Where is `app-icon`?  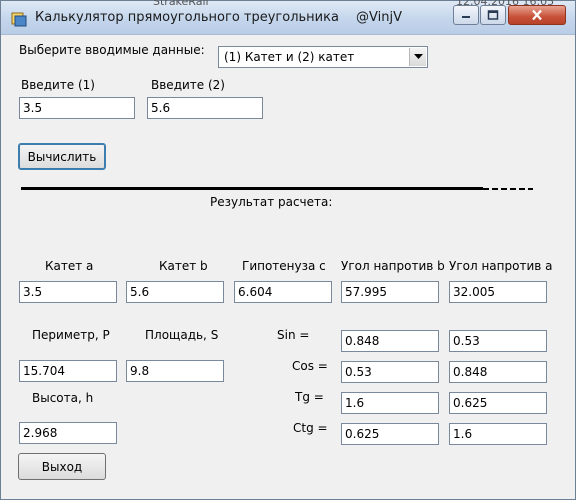
app-icon is located at coordinates (19, 19).